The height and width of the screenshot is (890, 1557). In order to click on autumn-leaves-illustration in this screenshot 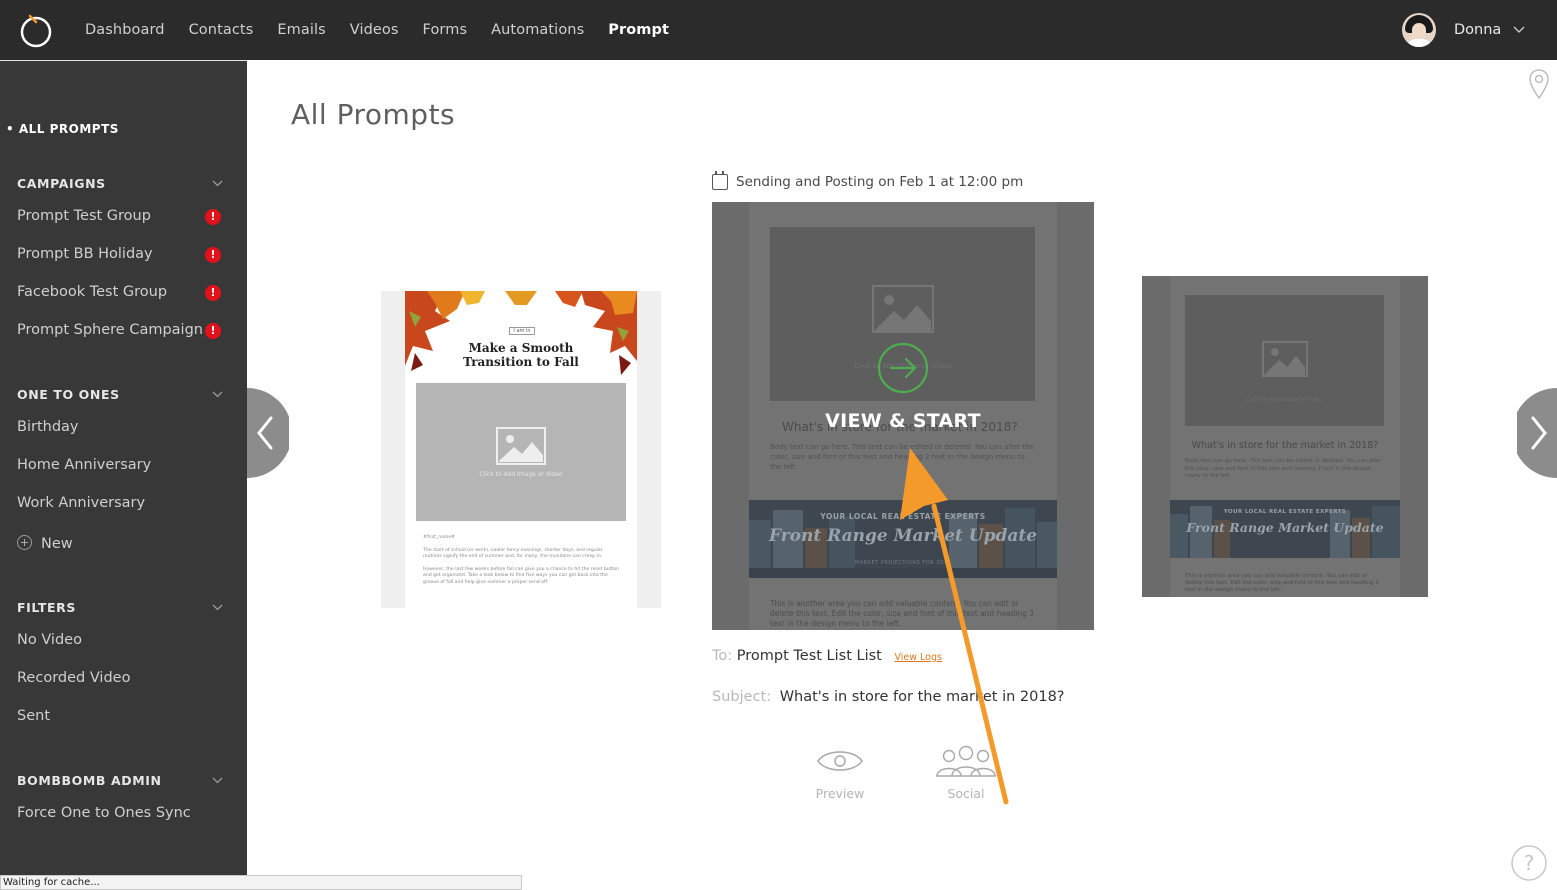, I will do `click(521, 333)`.